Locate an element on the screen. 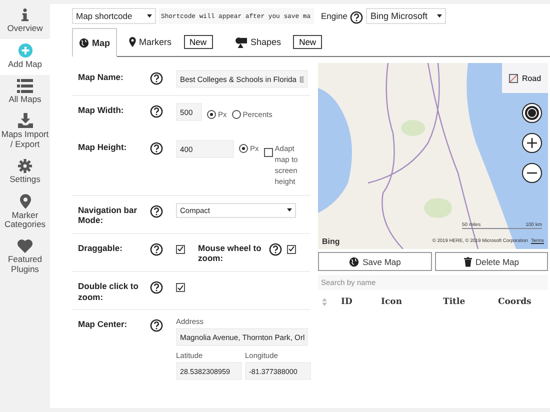  id-card-icon is located at coordinates (302, 79).